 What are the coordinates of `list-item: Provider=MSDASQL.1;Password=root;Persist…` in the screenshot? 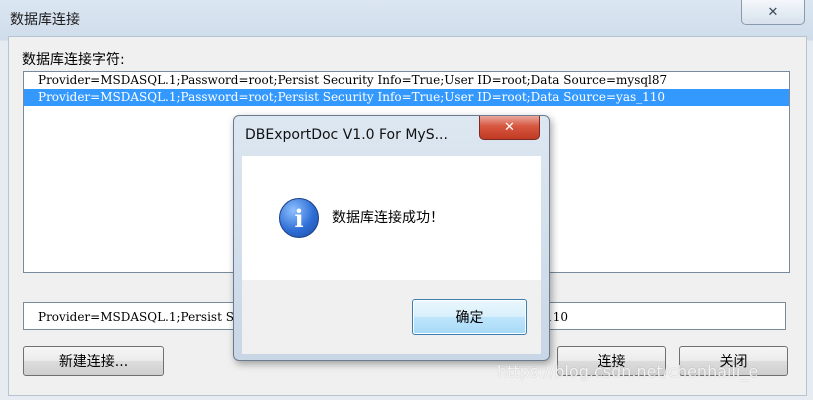 It's located at (406, 80).